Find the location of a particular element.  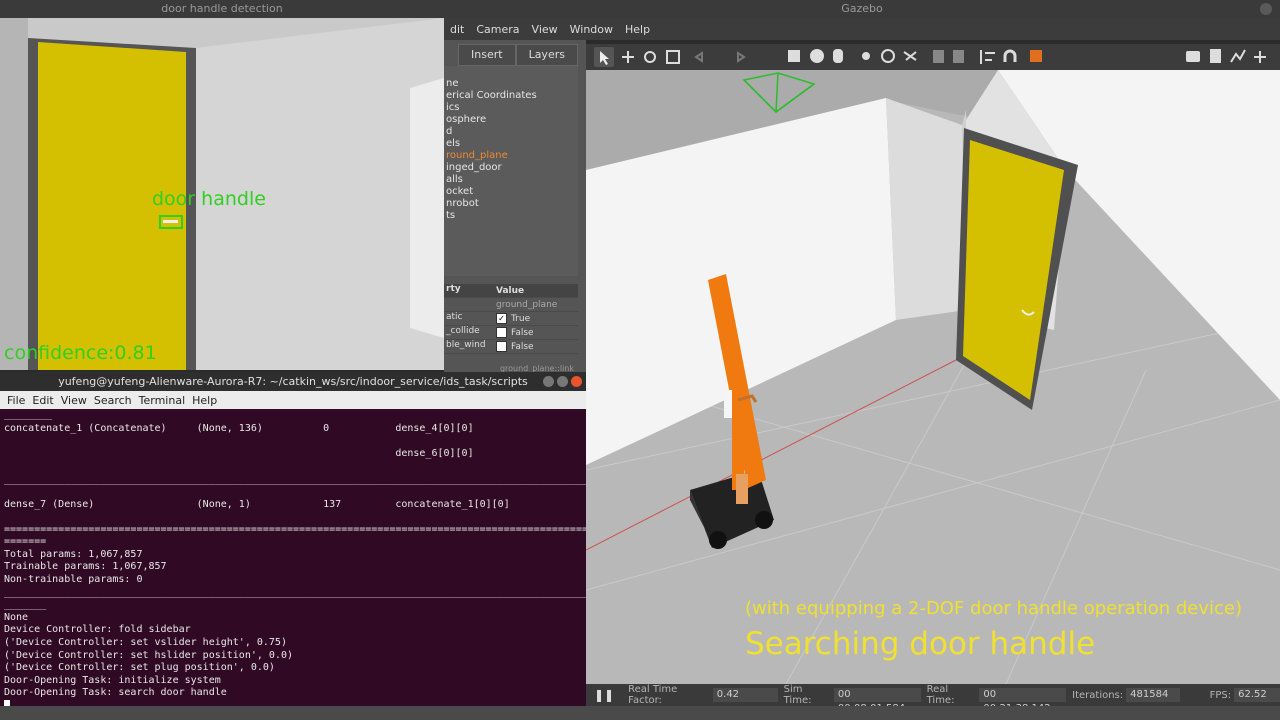

log-icon is located at coordinates (1215, 56).